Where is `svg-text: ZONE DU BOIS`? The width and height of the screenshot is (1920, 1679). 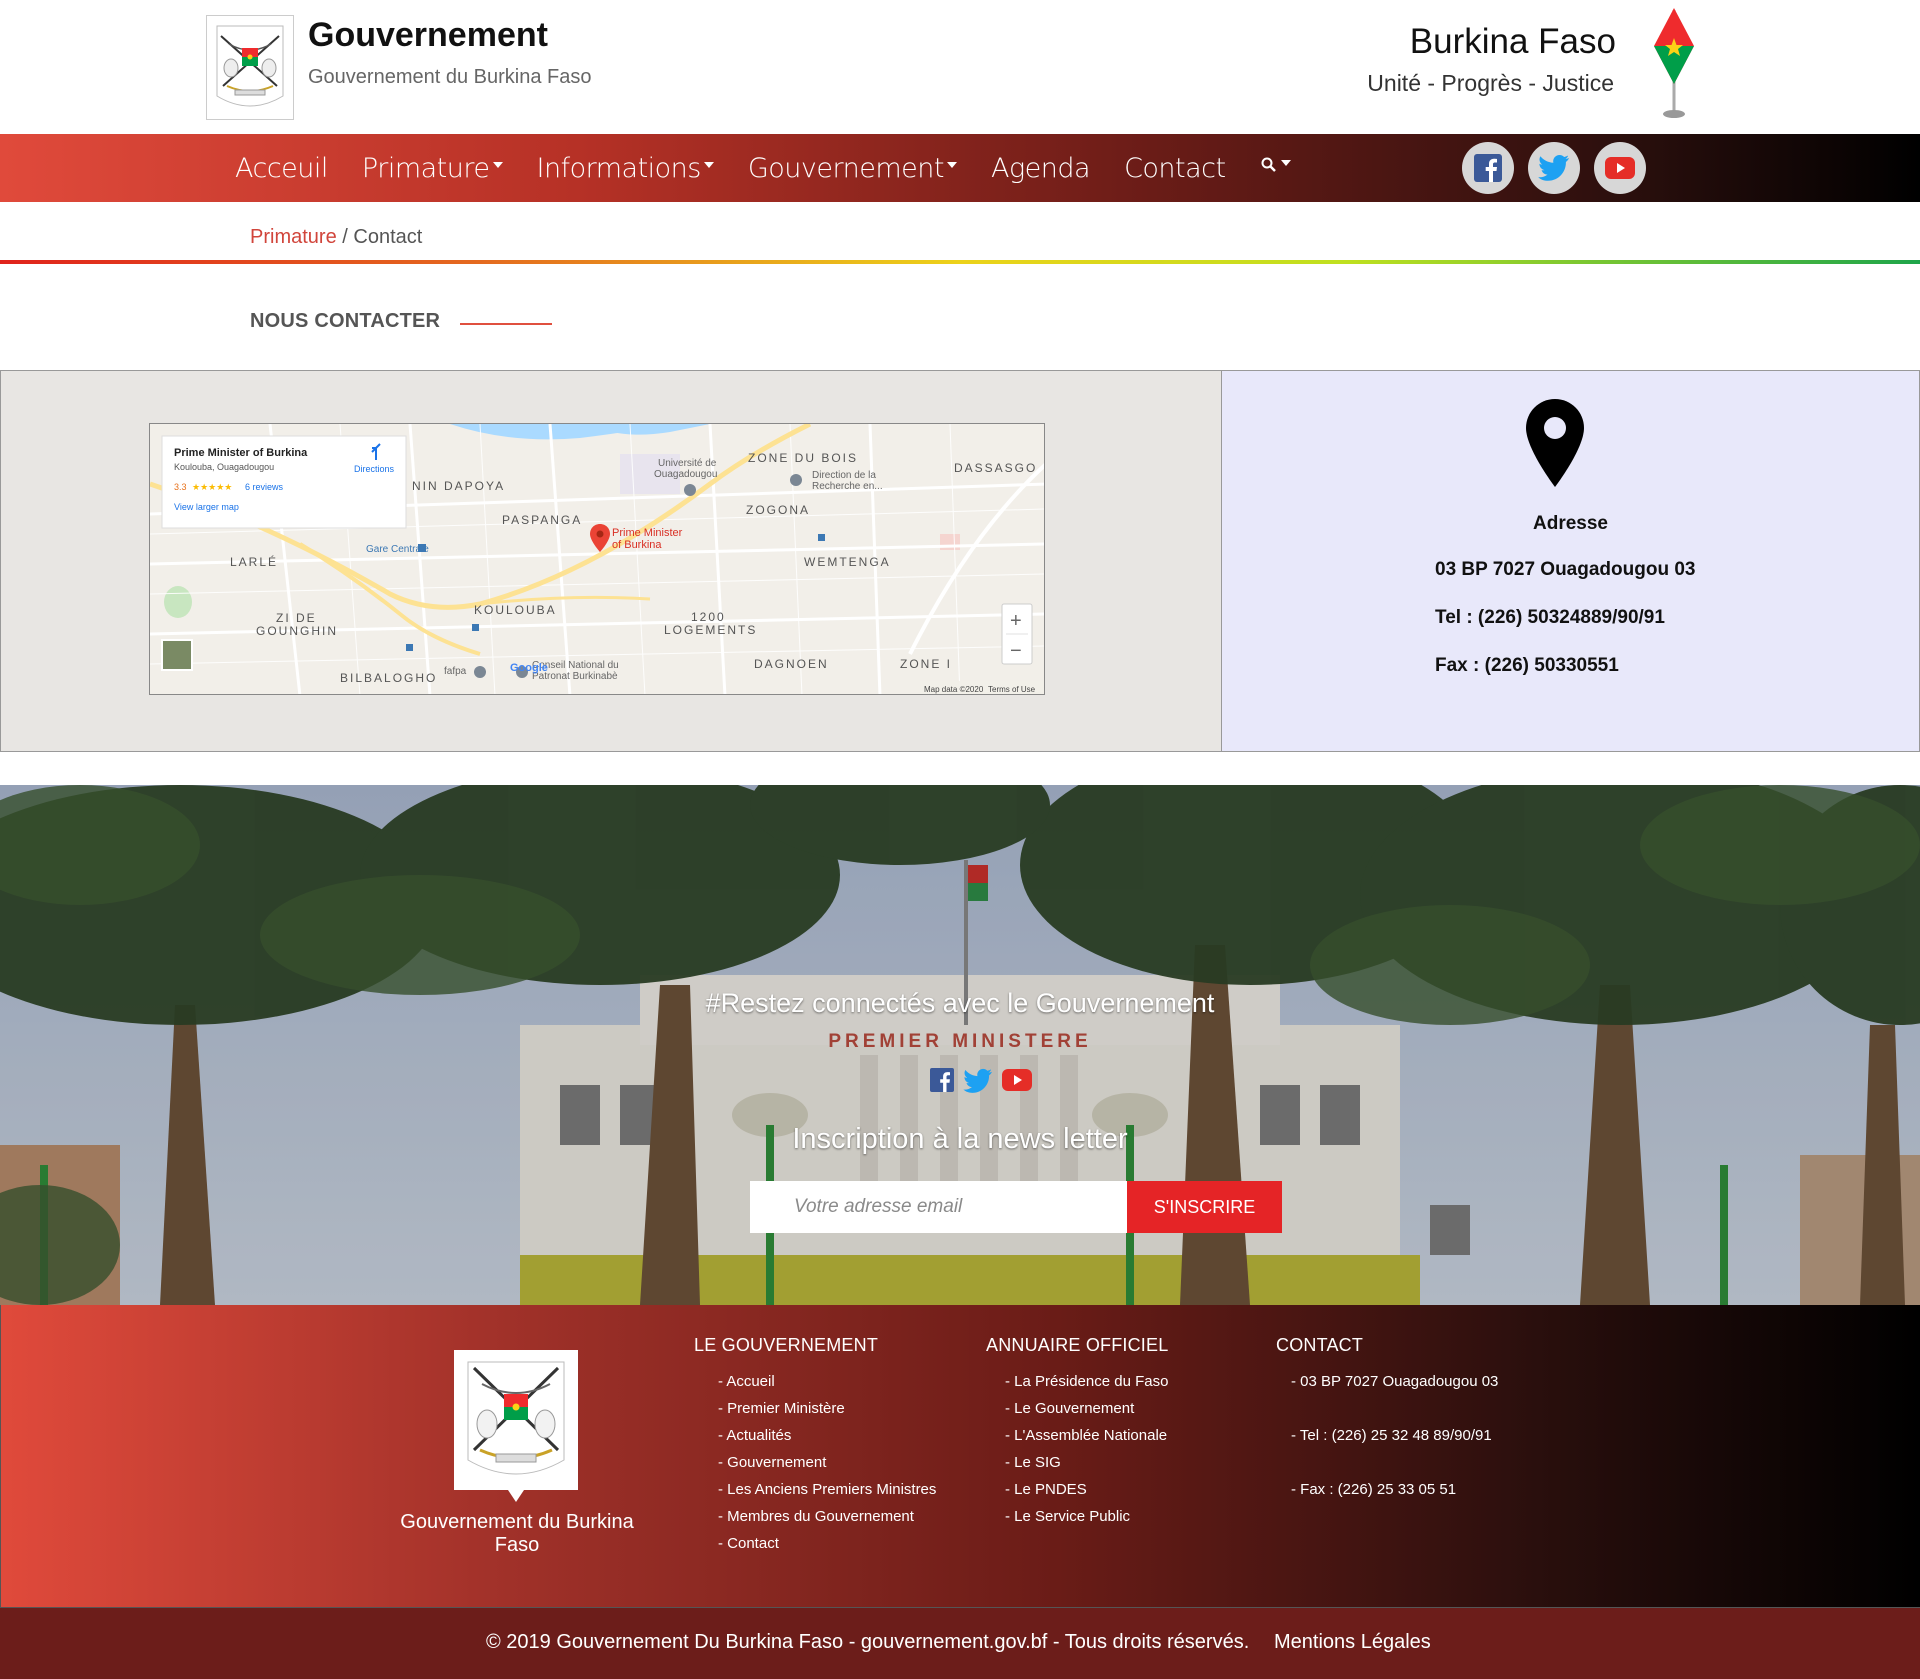
svg-text: ZONE DU BOIS is located at coordinates (803, 458).